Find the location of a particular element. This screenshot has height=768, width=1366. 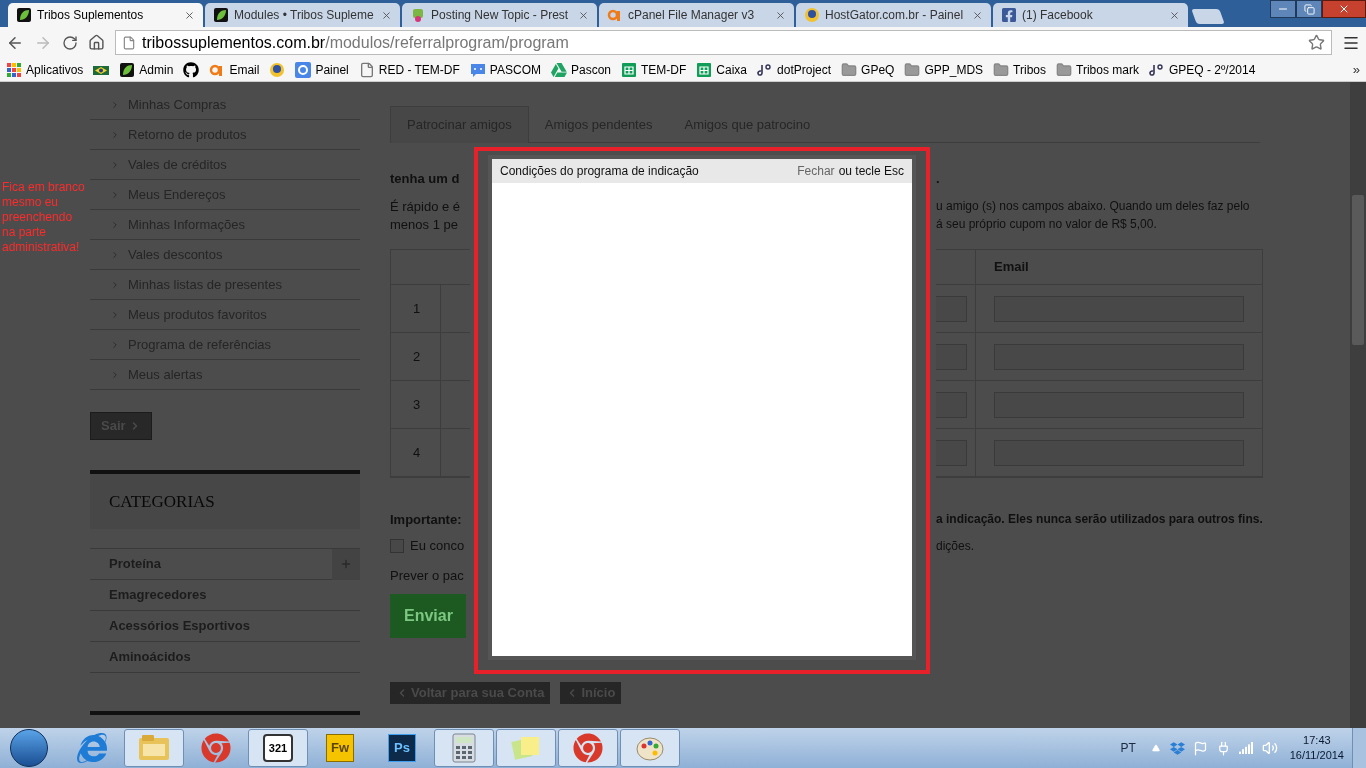

start-button is located at coordinates (29, 748).